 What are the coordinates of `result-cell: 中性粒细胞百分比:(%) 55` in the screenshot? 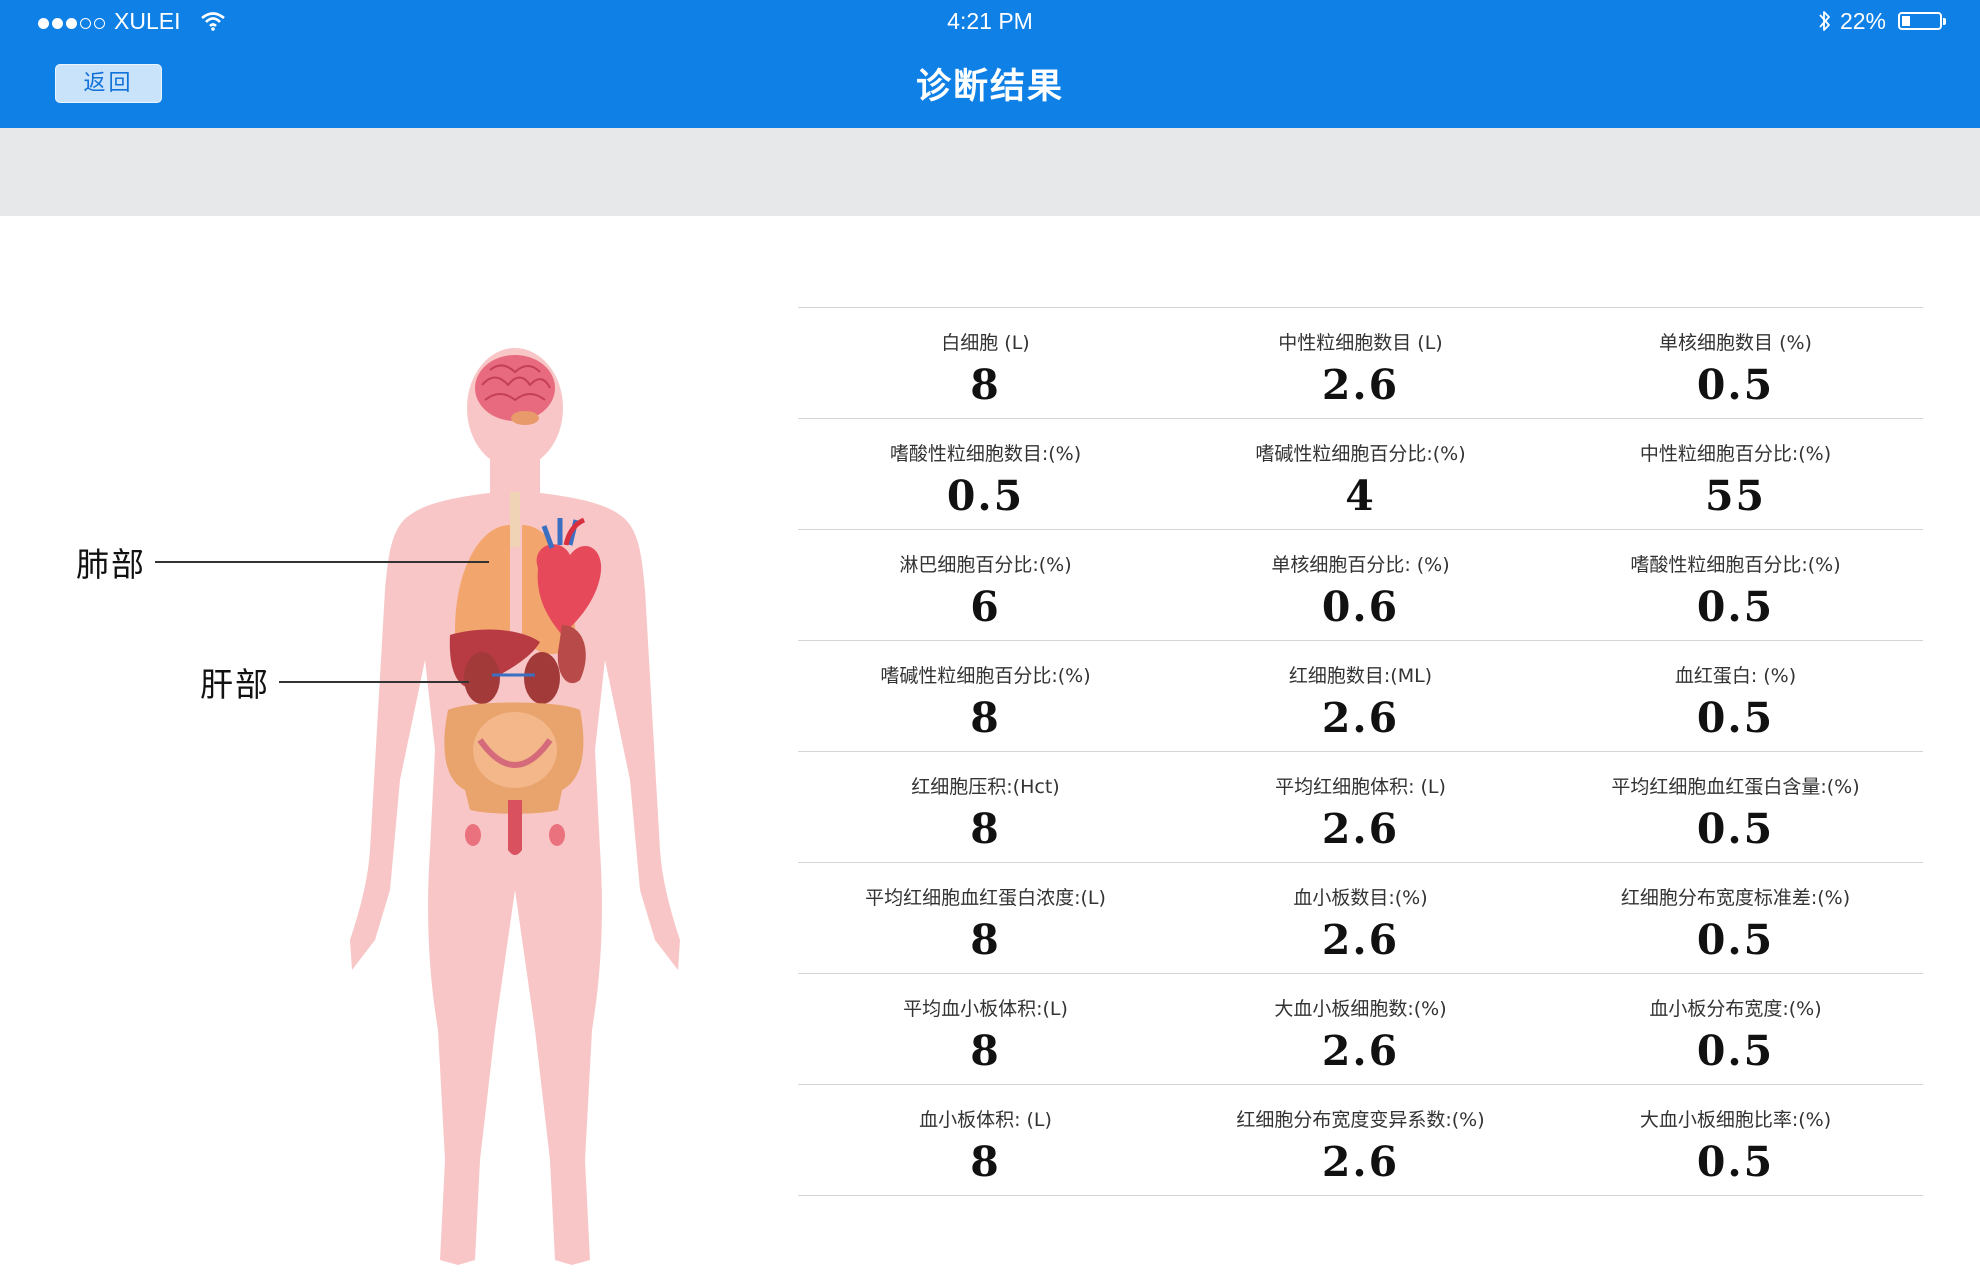 It's located at (1735, 474).